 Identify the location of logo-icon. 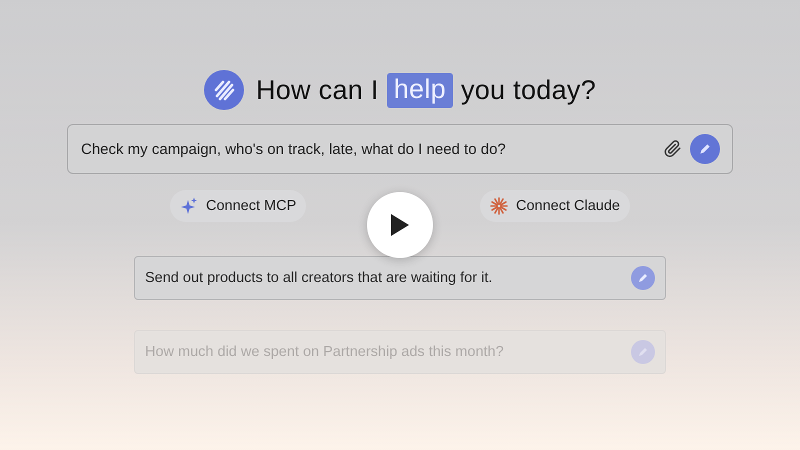
(224, 90).